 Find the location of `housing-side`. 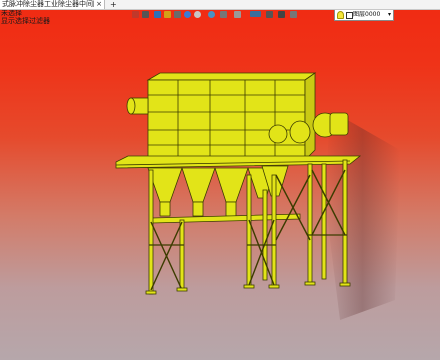

housing-side is located at coordinates (310, 116).